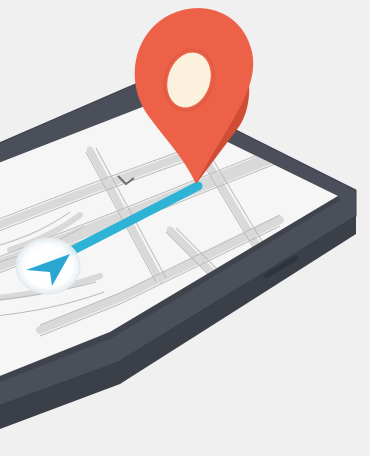  I want to click on current-location, so click(48, 266).